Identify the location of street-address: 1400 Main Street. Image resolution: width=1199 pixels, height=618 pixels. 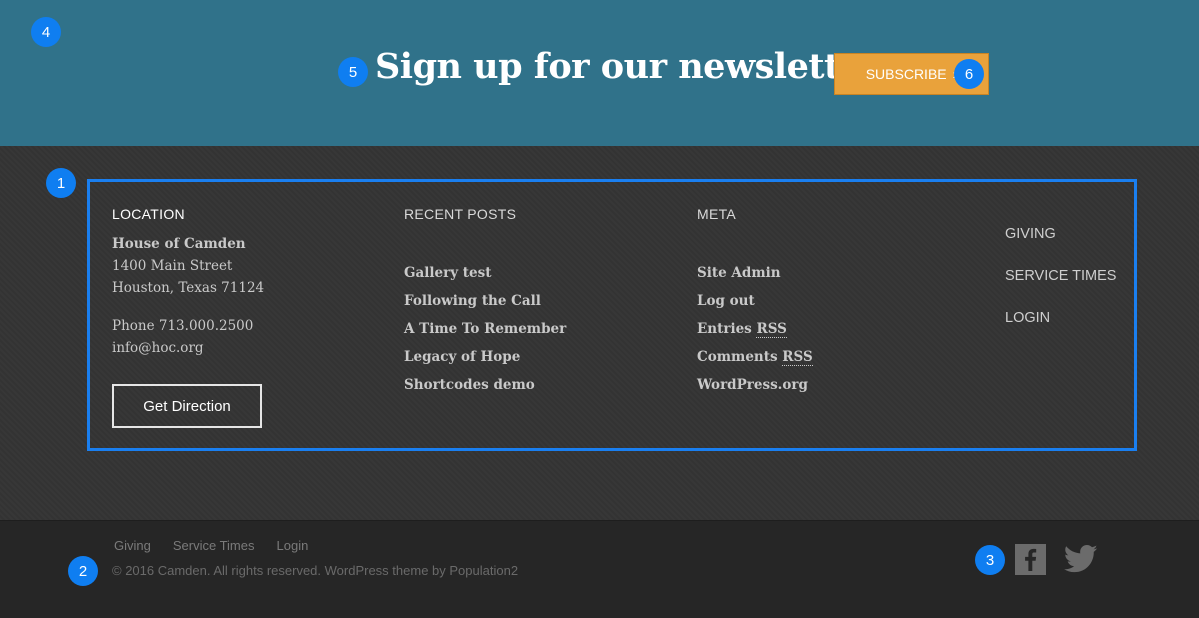
(172, 266).